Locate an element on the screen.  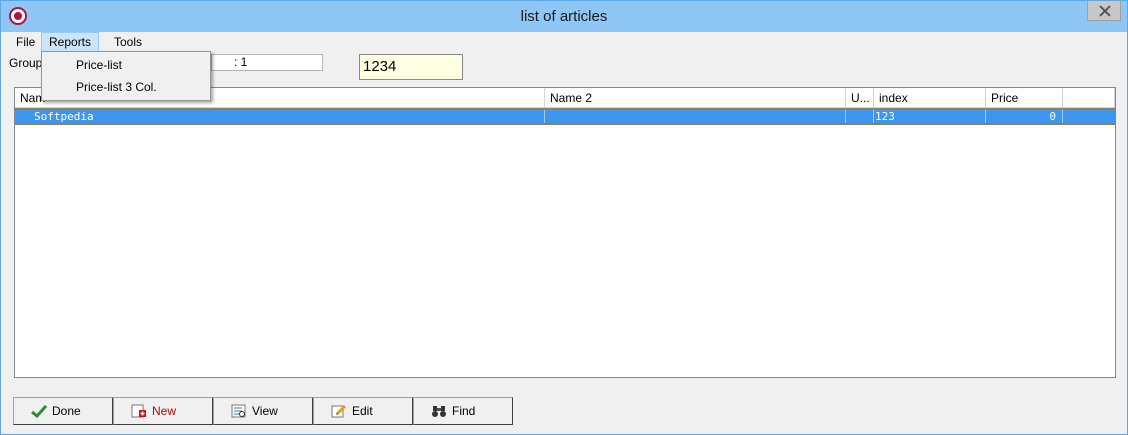
view-button: View is located at coordinates (263, 411).